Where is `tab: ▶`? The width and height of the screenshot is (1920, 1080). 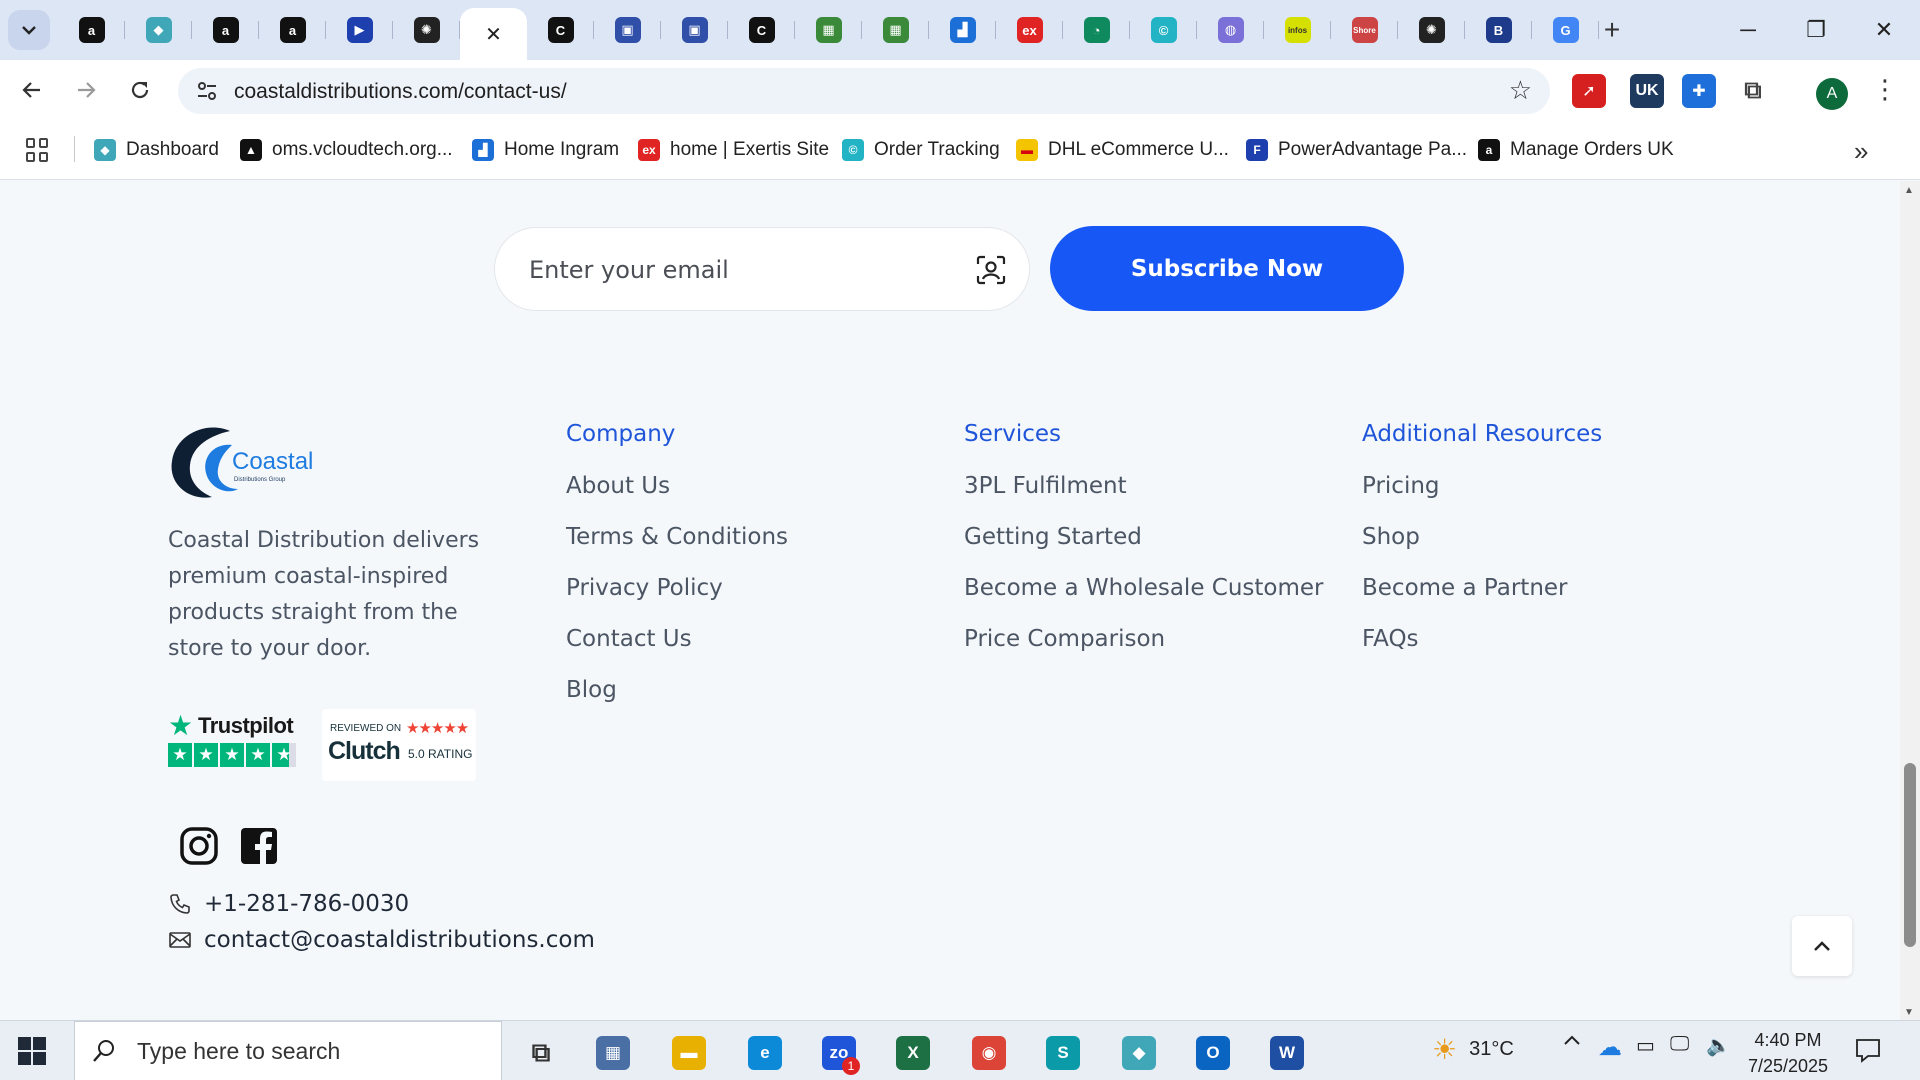 tab: ▶ is located at coordinates (359, 30).